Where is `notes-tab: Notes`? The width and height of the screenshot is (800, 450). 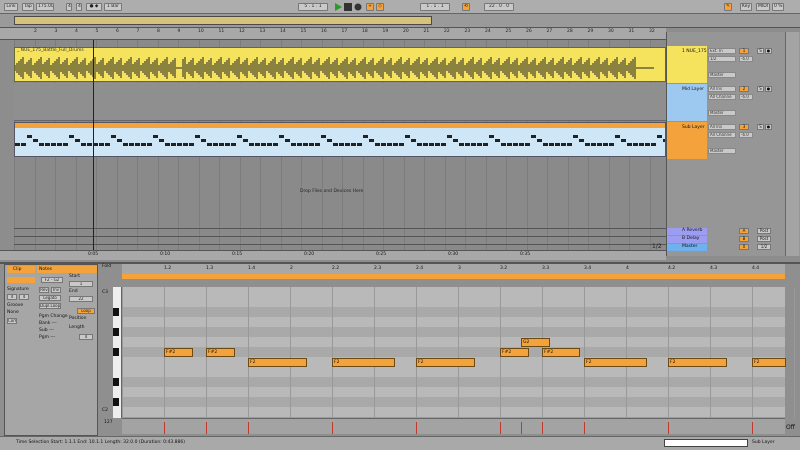
notes-tab: Notes is located at coordinates (67, 269).